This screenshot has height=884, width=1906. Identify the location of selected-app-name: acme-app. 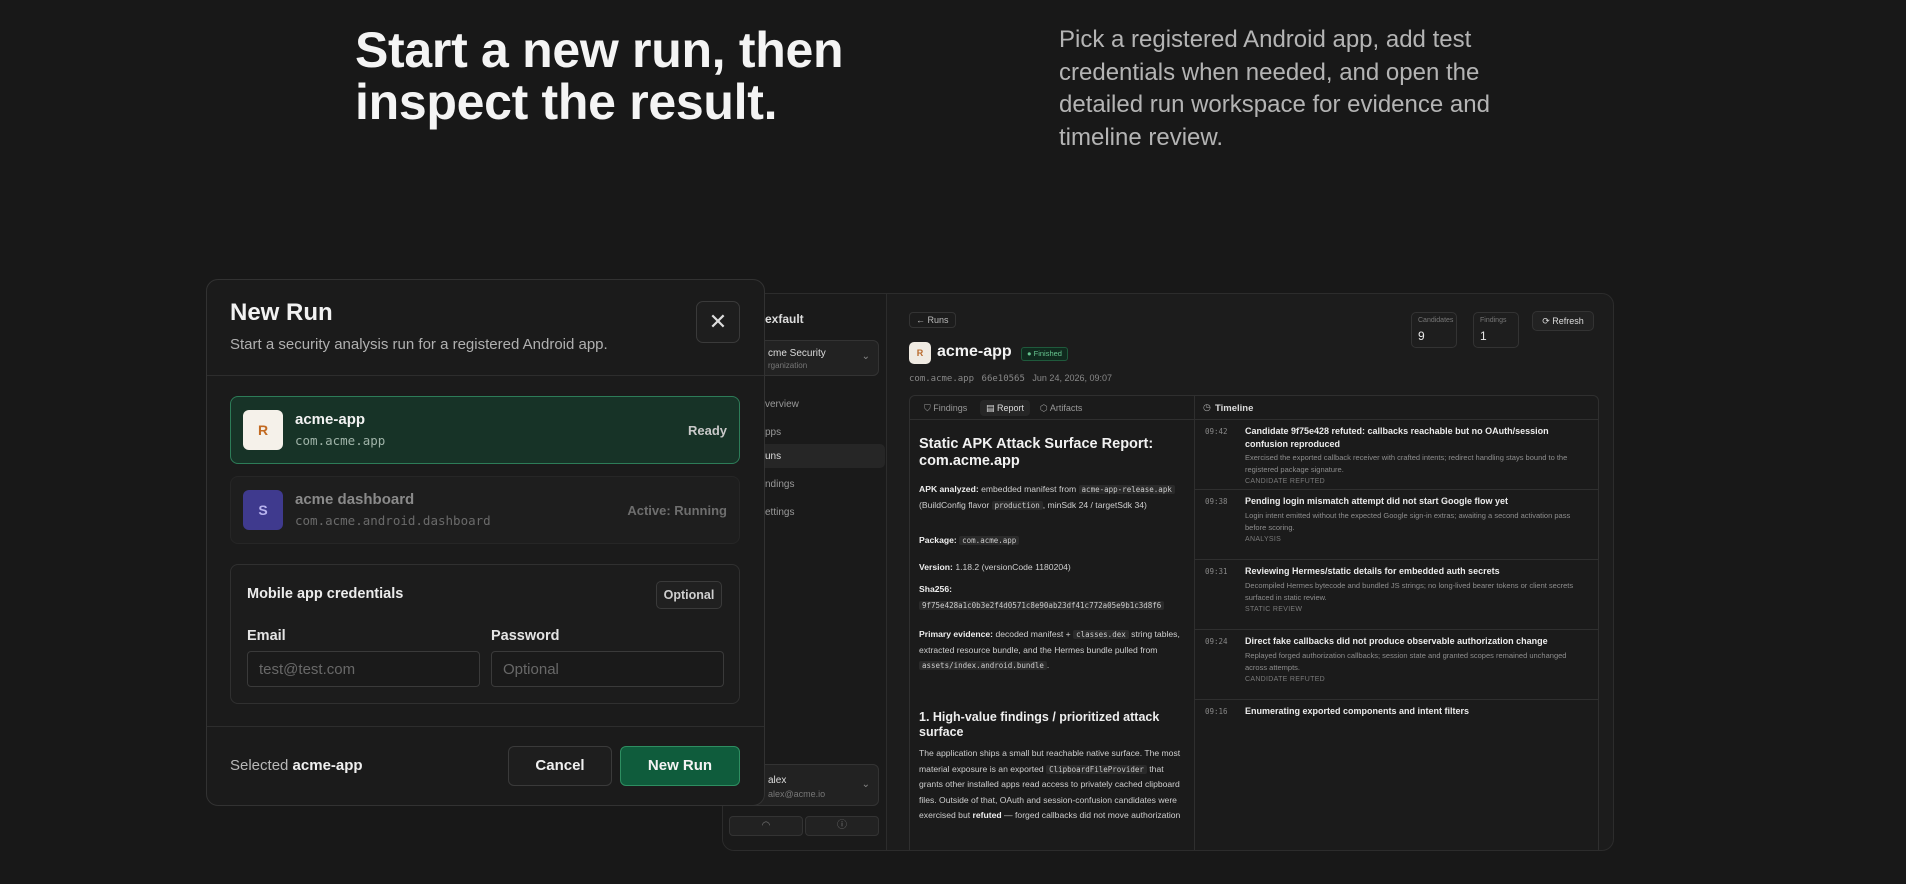
(327, 765).